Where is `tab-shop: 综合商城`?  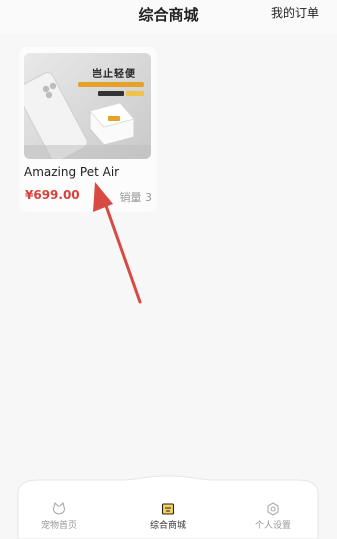 tab-shop: 综合商城 is located at coordinates (168, 516).